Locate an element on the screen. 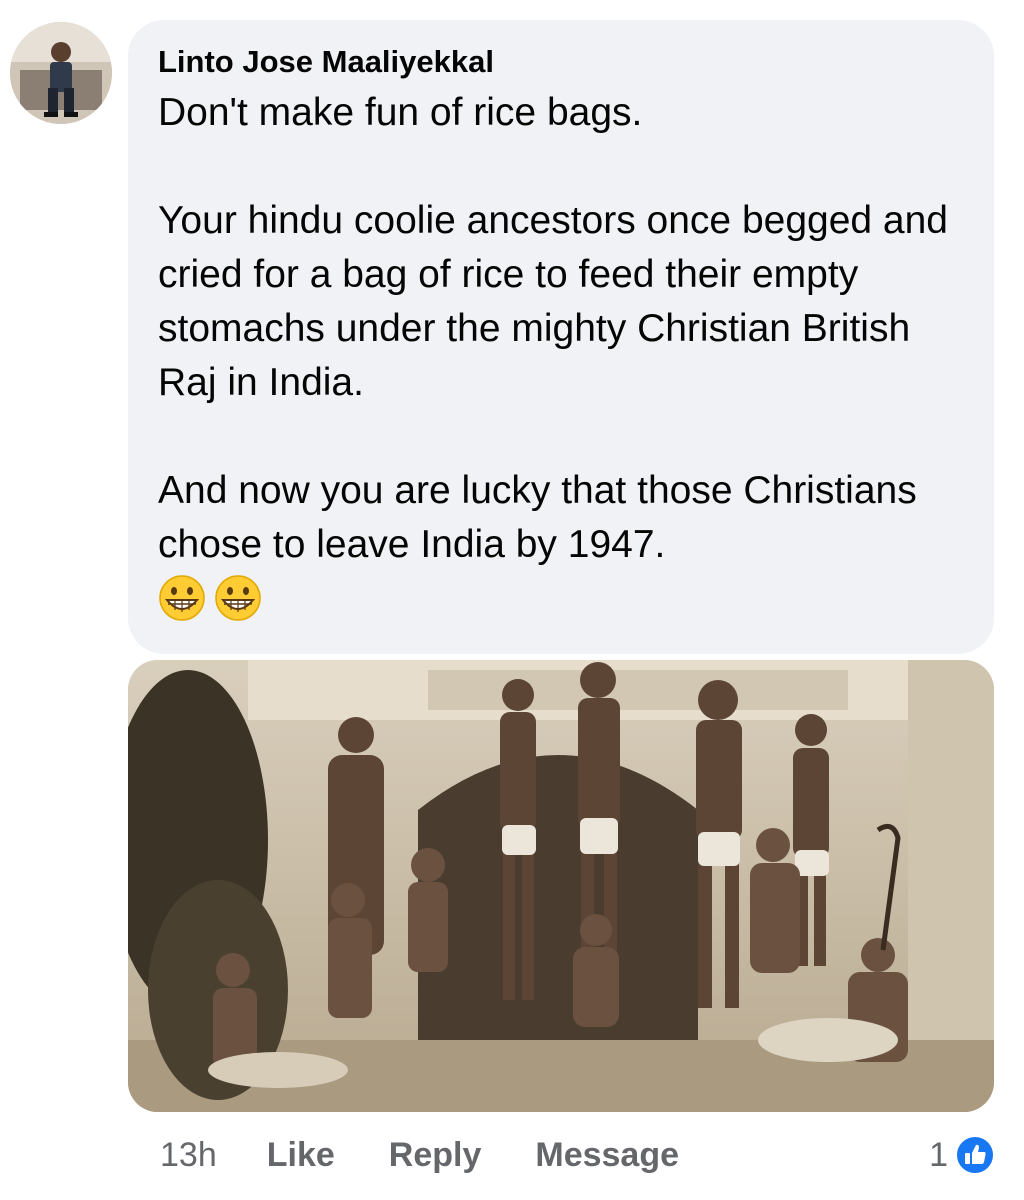  avatar is located at coordinates (61, 73).